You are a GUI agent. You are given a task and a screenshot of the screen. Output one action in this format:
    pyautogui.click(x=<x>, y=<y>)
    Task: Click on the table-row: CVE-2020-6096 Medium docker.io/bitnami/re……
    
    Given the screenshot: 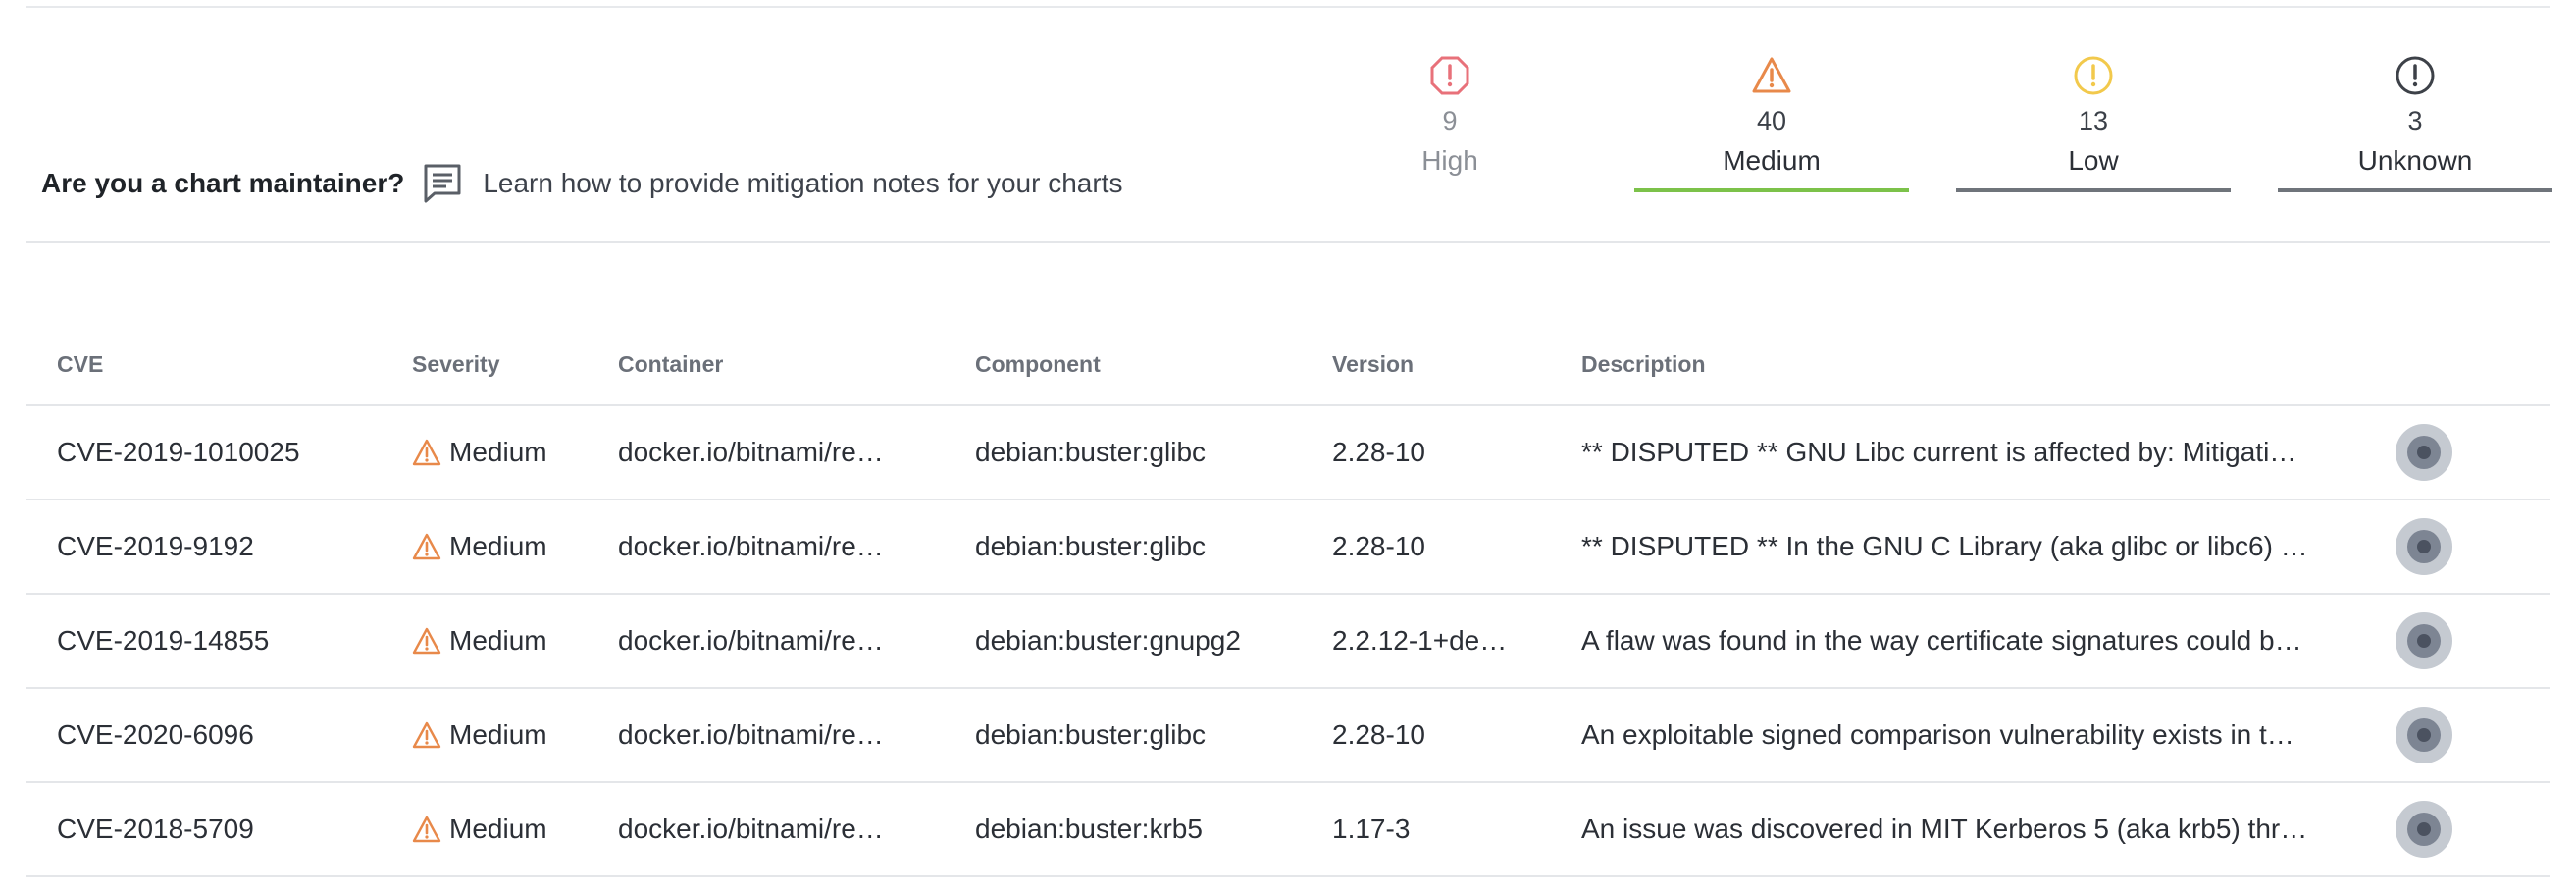 What is the action you would take?
    pyautogui.click(x=1288, y=736)
    